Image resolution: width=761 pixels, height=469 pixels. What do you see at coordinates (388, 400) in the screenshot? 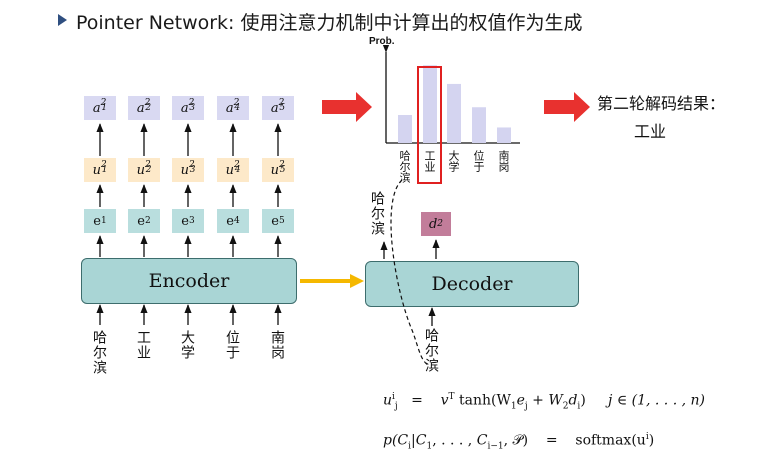
I see `formula-1-lhs: u` at bounding box center [388, 400].